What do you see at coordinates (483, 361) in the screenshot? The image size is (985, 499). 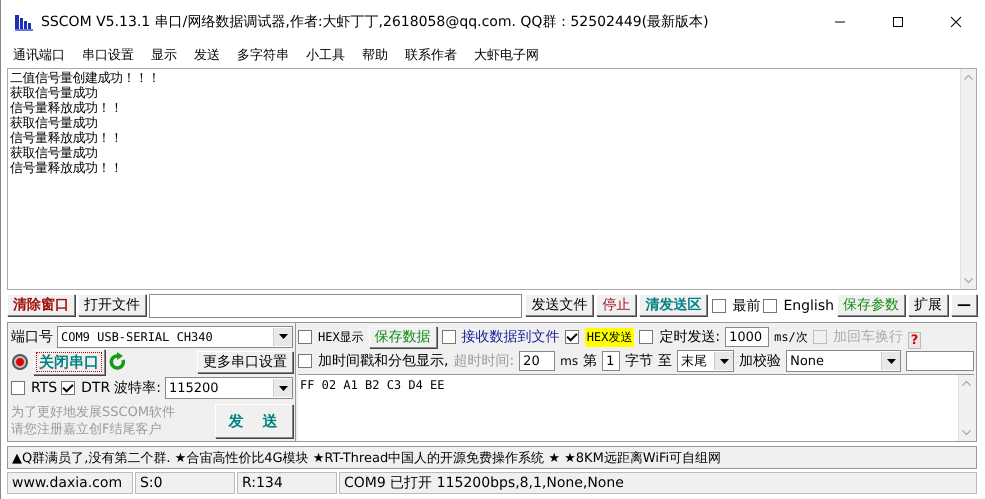 I see `timeout-label: 超时时间:` at bounding box center [483, 361].